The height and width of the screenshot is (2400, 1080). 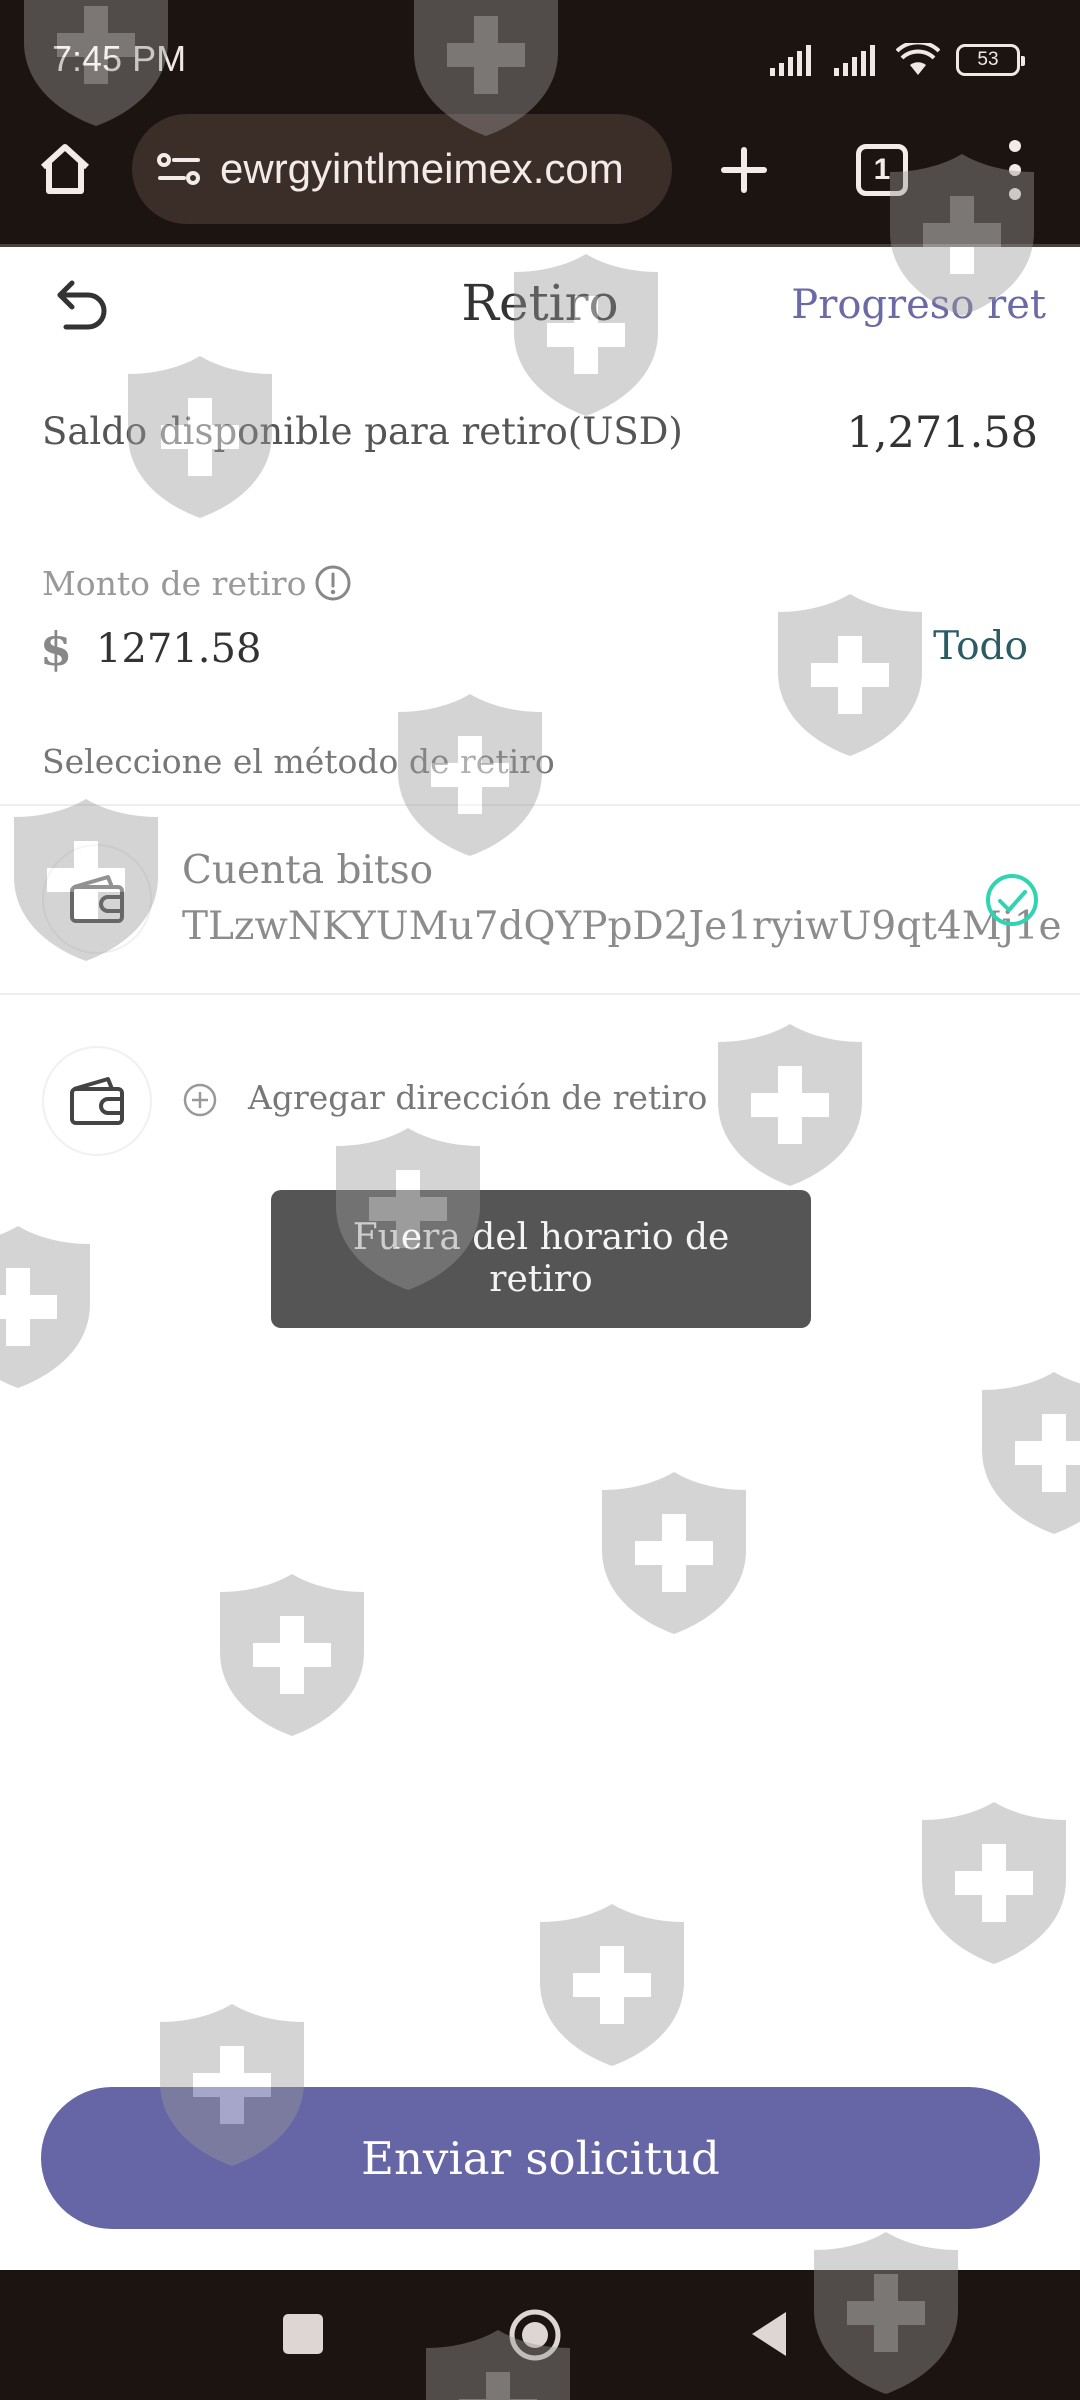 I want to click on browser-chrome: 7:45 PM 53 ewrgyintlmeimex.com 1, so click(x=540, y=123).